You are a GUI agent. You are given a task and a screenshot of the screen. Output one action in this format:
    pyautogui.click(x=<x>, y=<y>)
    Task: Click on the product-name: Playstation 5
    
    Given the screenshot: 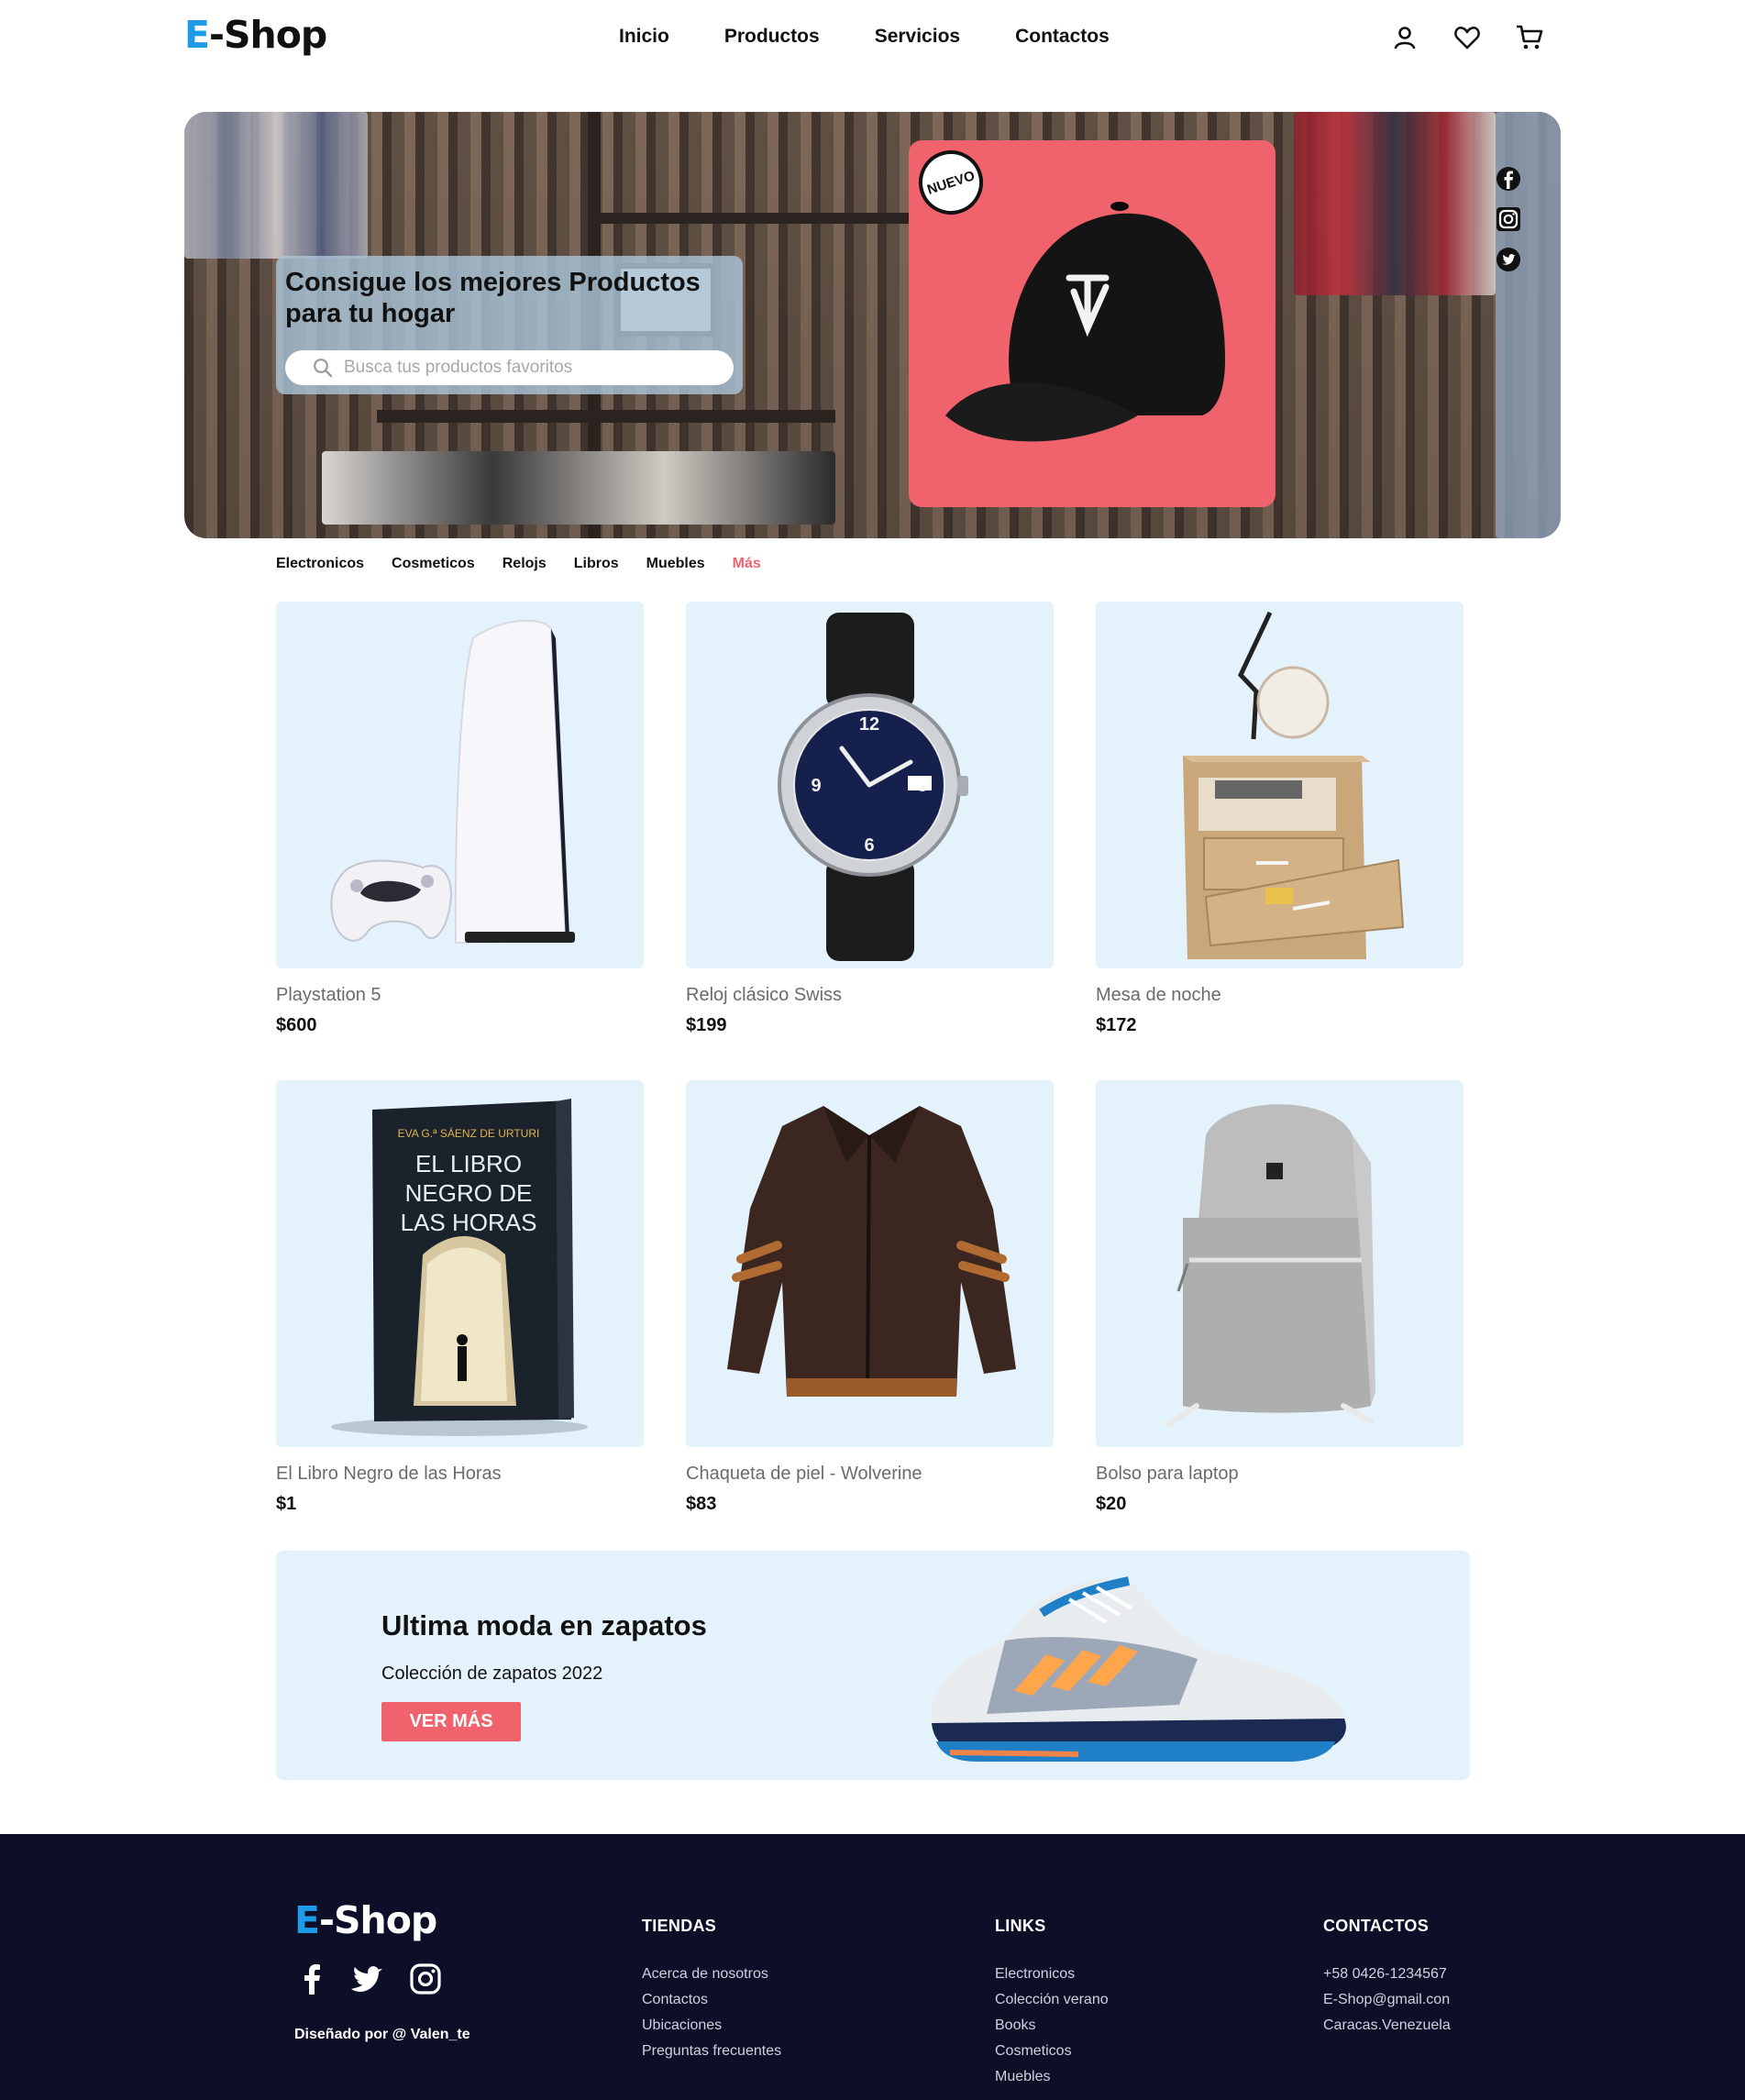 What is the action you would take?
    pyautogui.click(x=460, y=995)
    